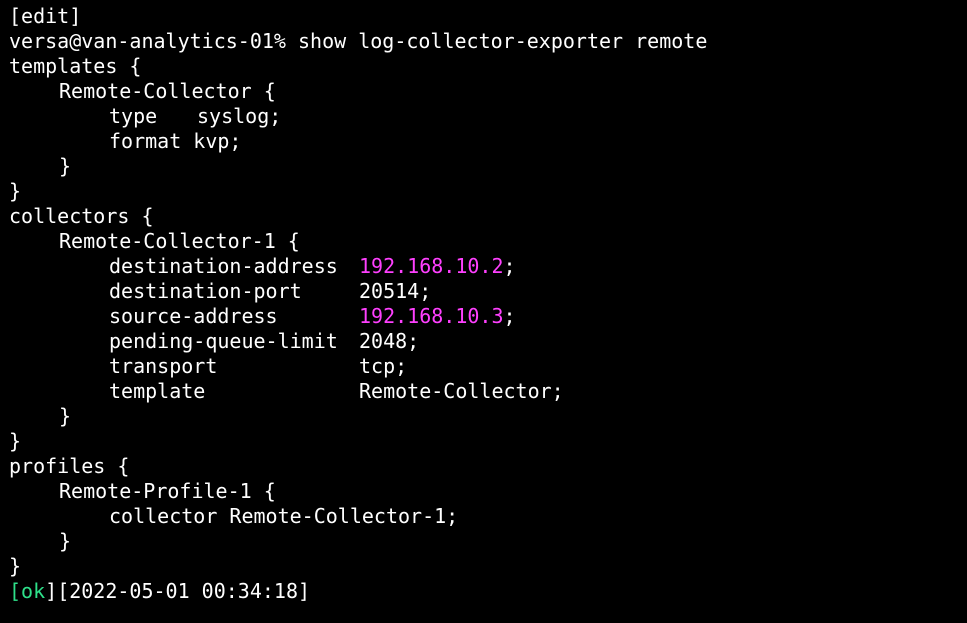 This screenshot has height=623, width=967. What do you see at coordinates (488, 366) in the screenshot?
I see `collector-transport-line: transport tcp;` at bounding box center [488, 366].